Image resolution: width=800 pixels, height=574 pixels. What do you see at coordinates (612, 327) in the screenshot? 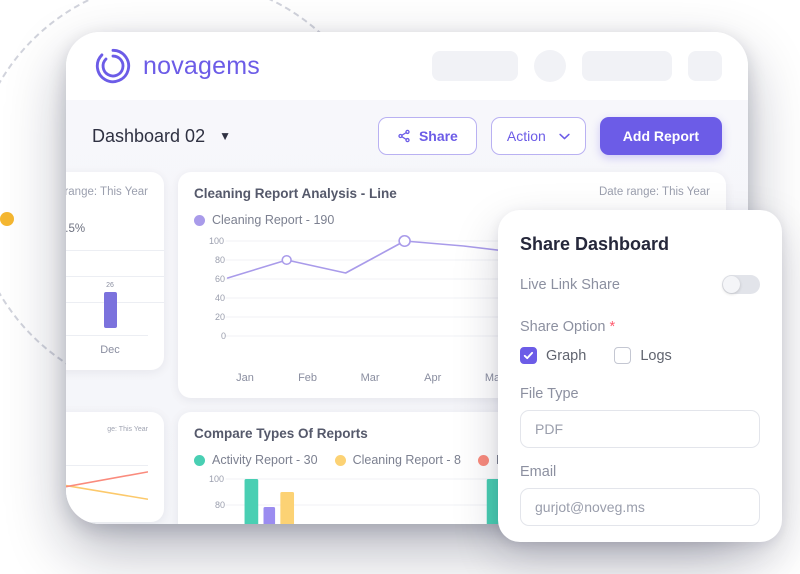
I see `required-asterisk: *` at bounding box center [612, 327].